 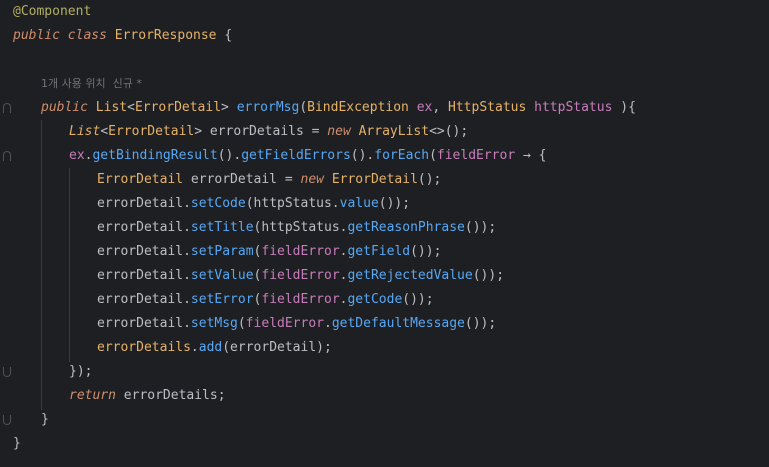 What do you see at coordinates (429, 179) in the screenshot?
I see `code-token: ();` at bounding box center [429, 179].